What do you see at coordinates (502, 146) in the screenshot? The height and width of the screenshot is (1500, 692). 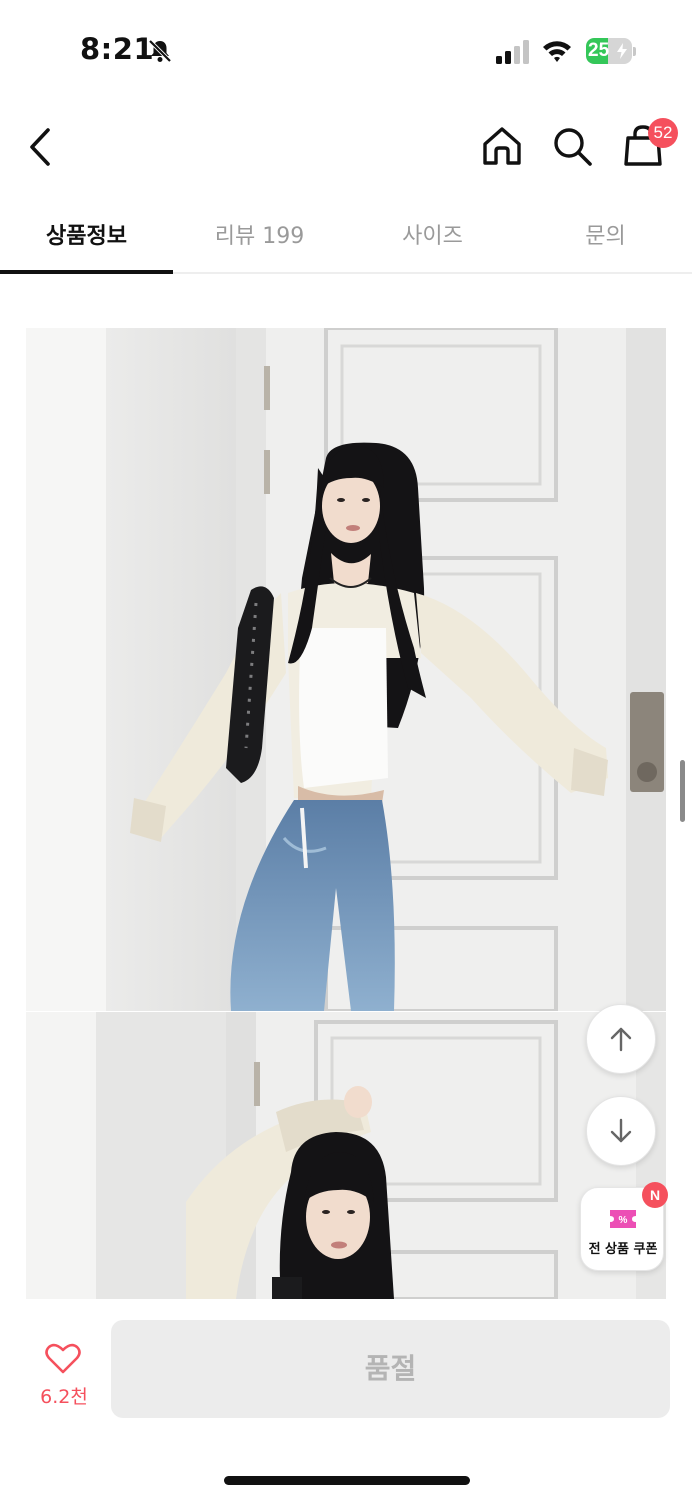 I see `home-icon` at bounding box center [502, 146].